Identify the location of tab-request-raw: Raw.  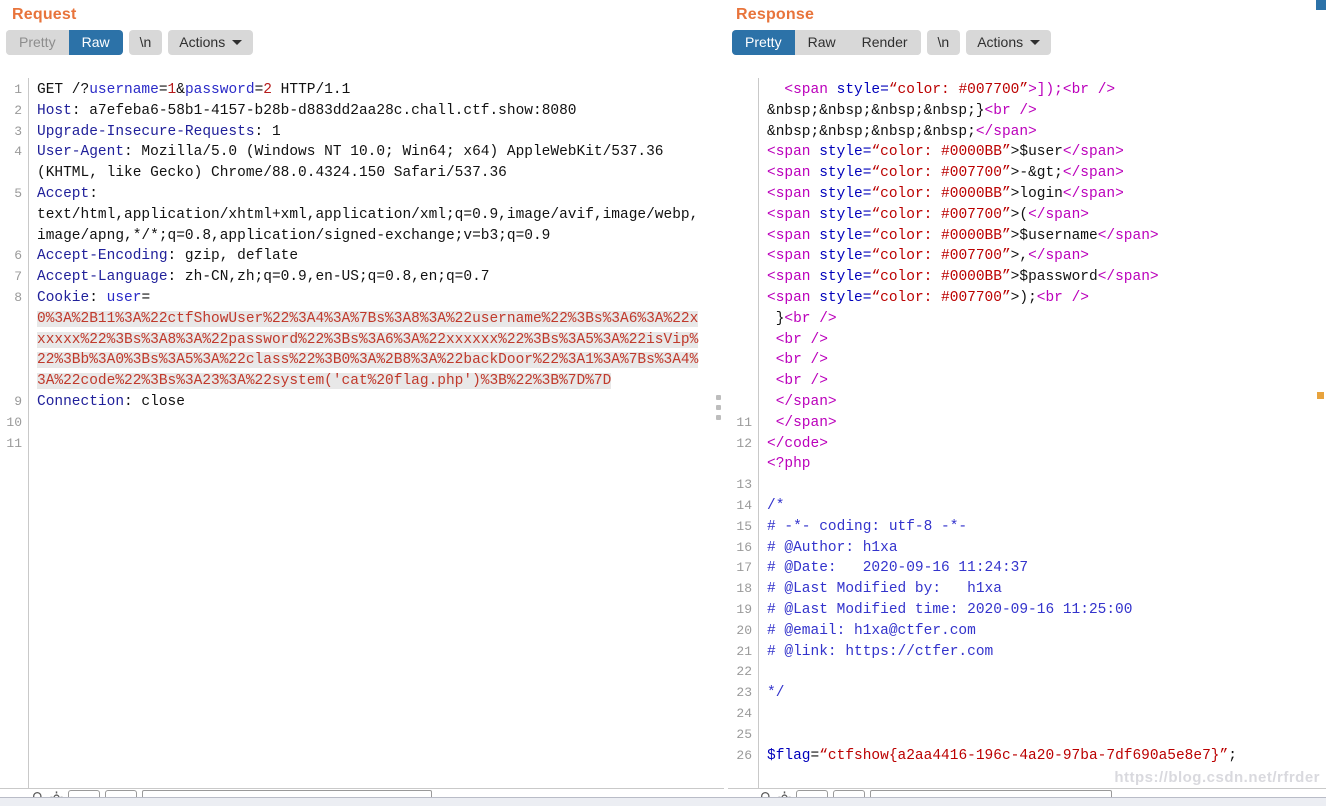
(95, 42).